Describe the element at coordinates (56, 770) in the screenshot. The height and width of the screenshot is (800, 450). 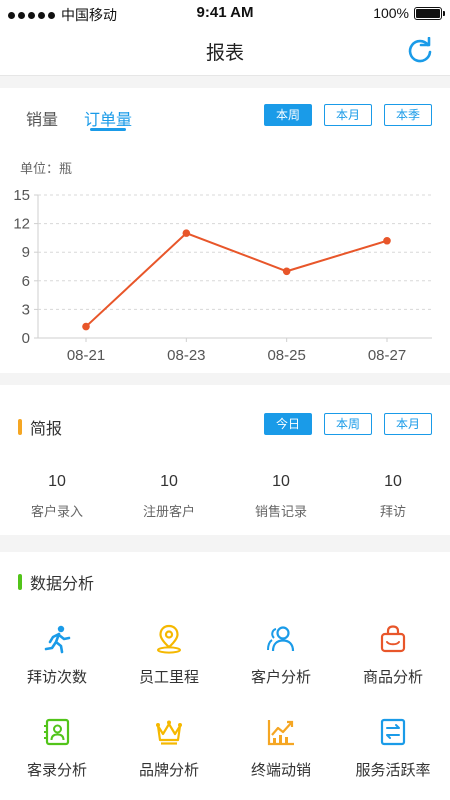
I see `grid-item-label: 客录分析` at that location.